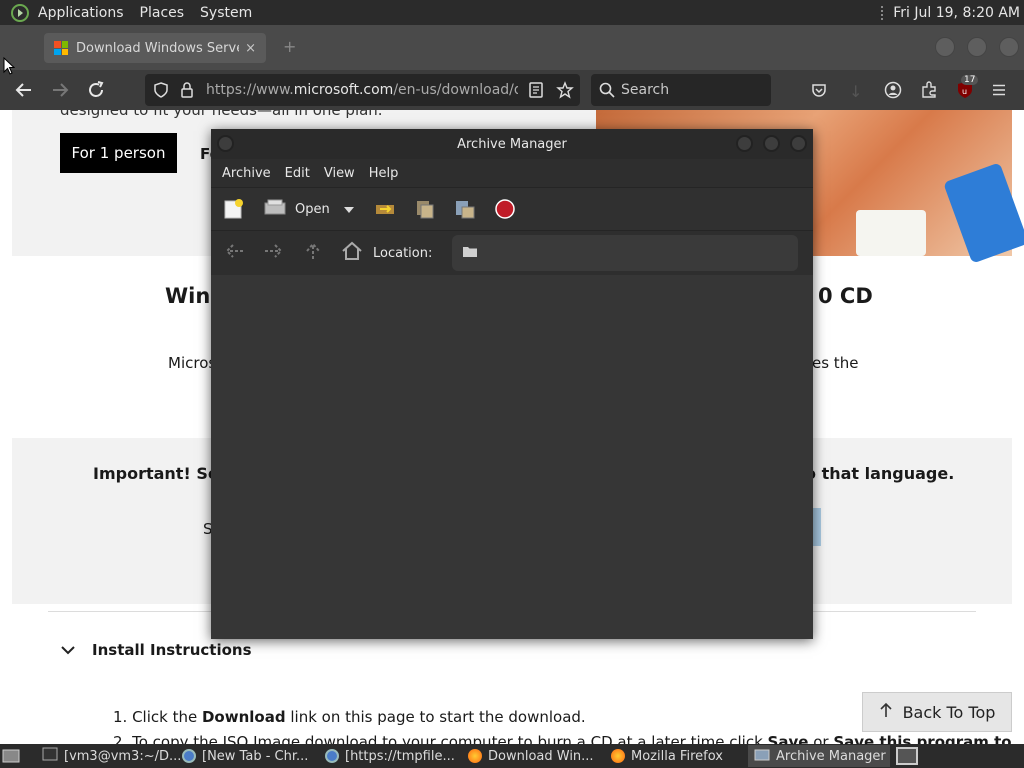  What do you see at coordinates (999, 92) in the screenshot?
I see `hamburger-menu-icon` at bounding box center [999, 92].